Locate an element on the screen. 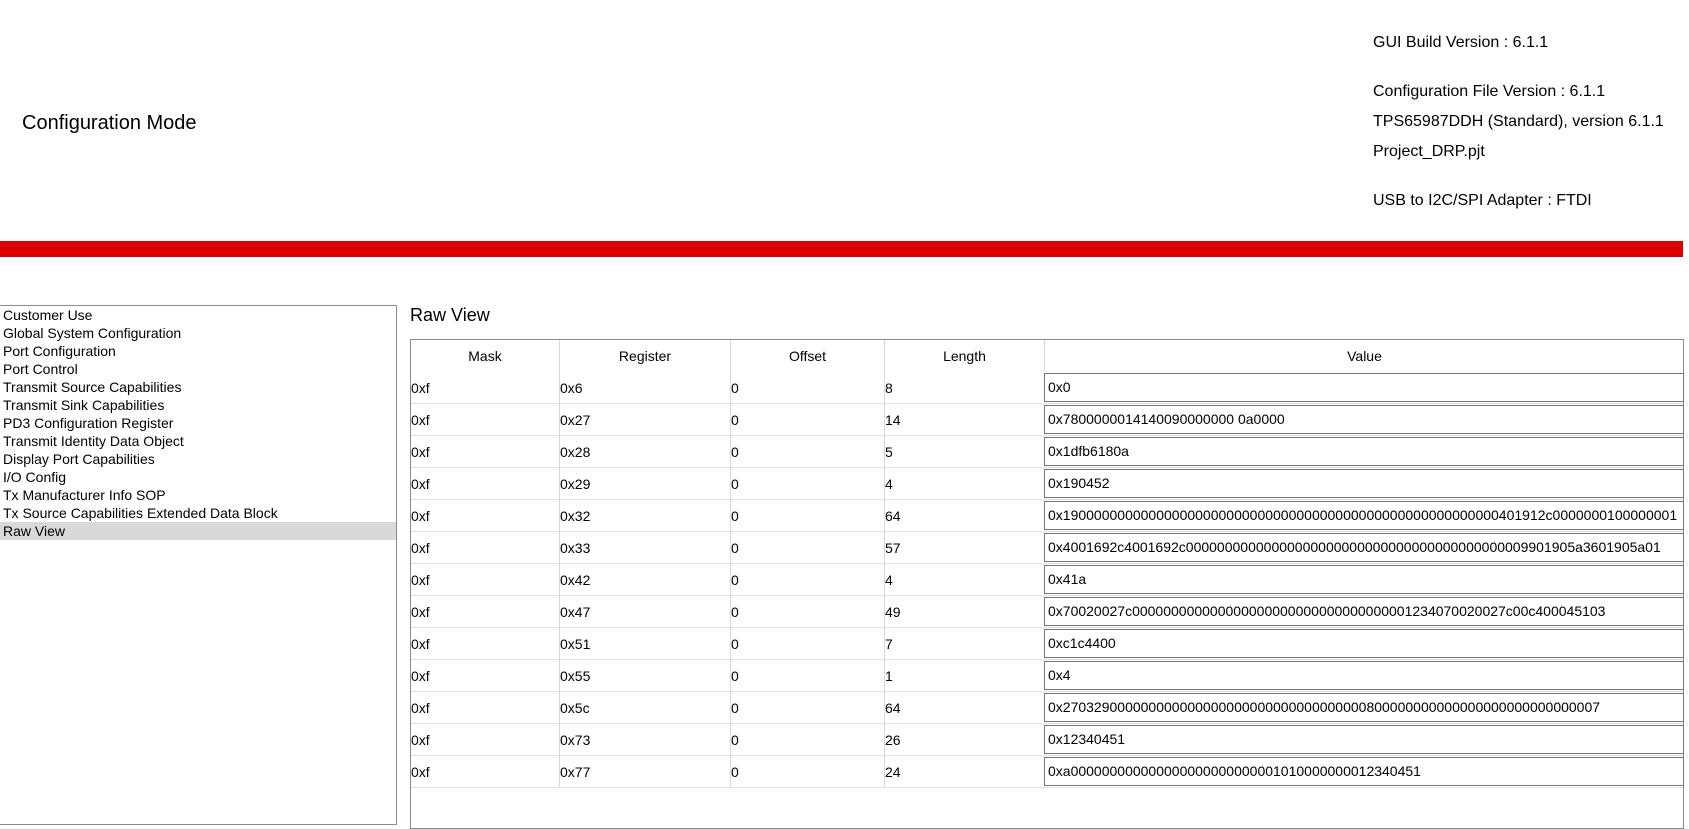  raw-view-title: Raw View is located at coordinates (450, 315).